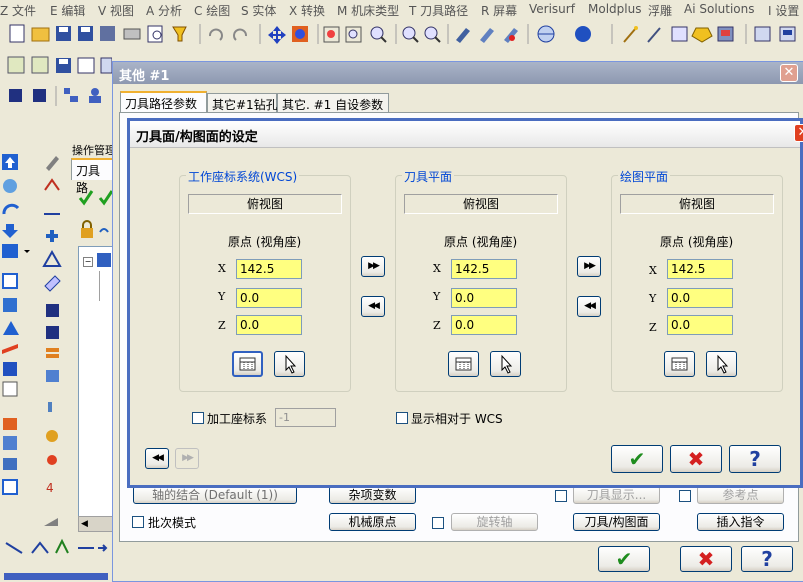 Image resolution: width=803 pixels, height=582 pixels. What do you see at coordinates (138, 522) in the screenshot?
I see `batch-mode-checkbox` at bounding box center [138, 522].